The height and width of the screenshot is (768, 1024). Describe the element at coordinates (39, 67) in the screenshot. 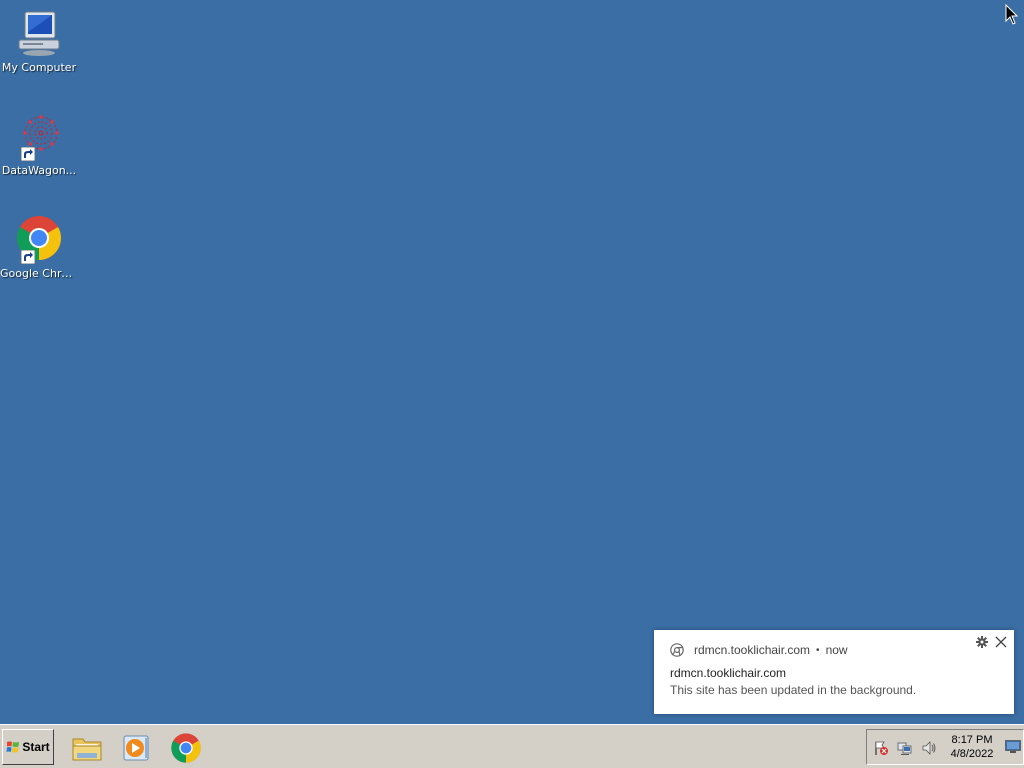

I see `desktop-icon-label: My Computer` at that location.